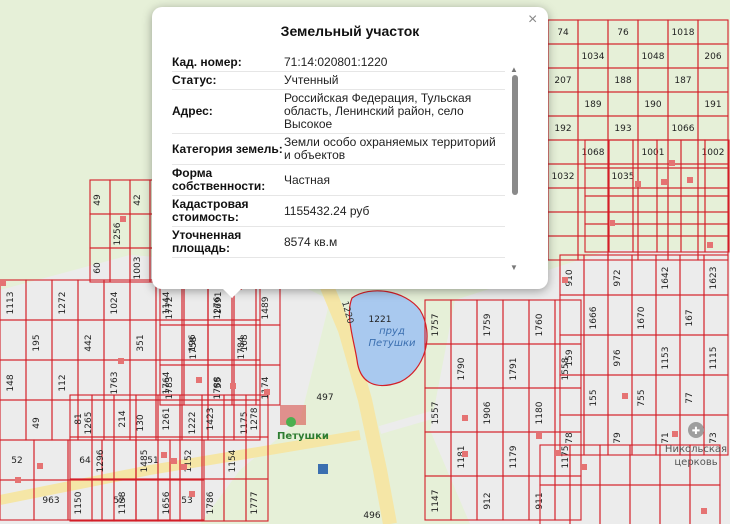 This screenshot has width=730, height=524. I want to click on parcel-number-label: 73, so click(714, 437).